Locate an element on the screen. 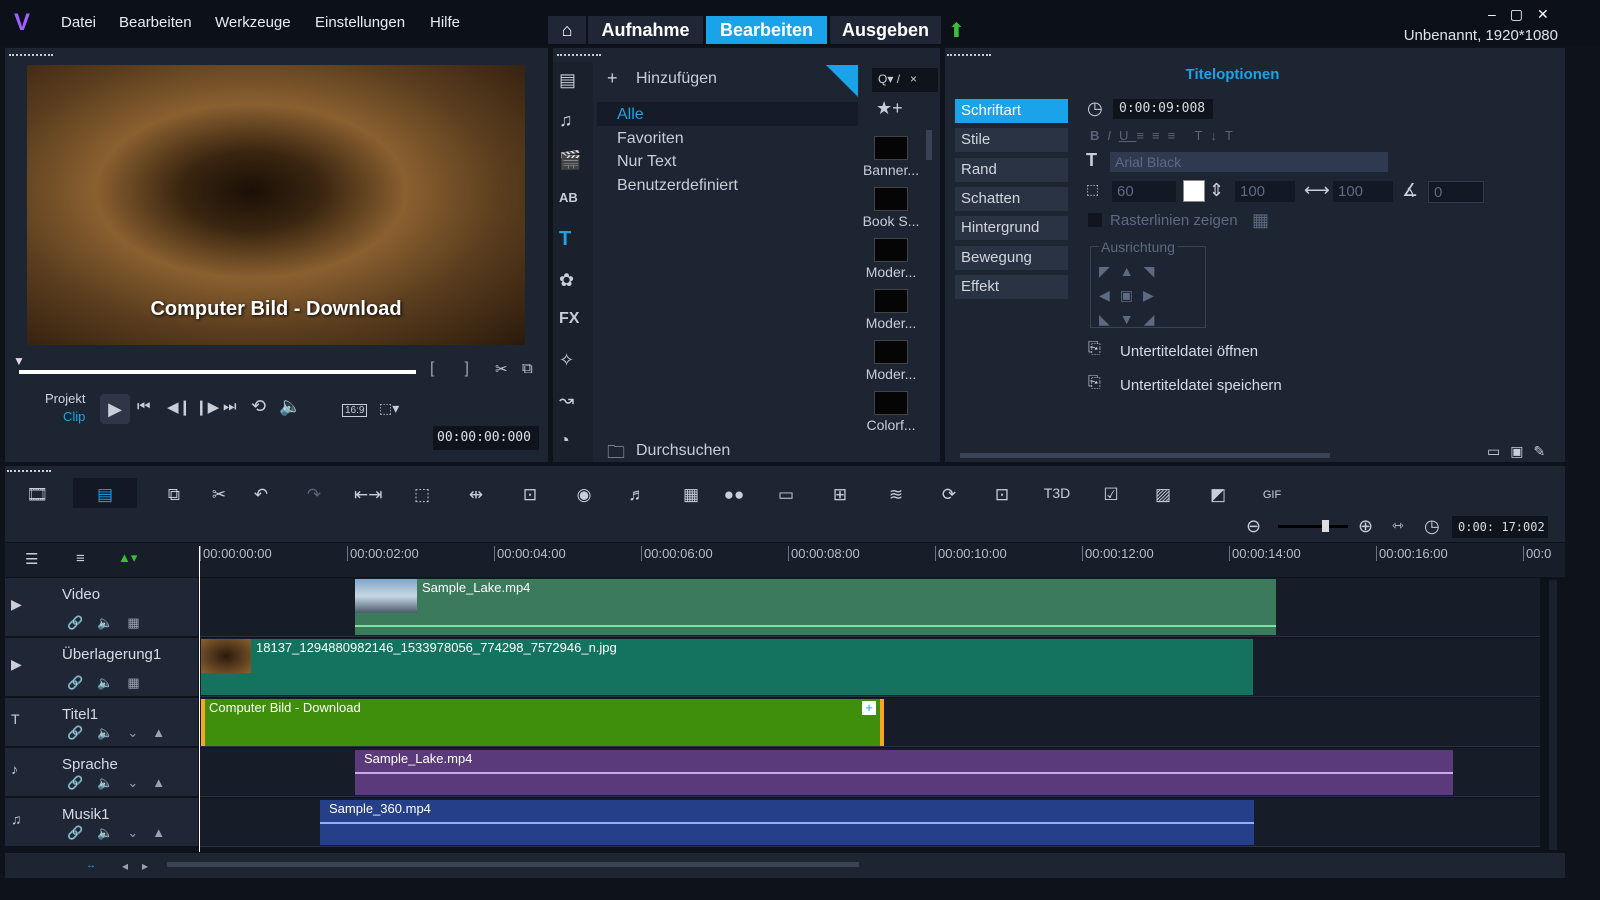  menu-einstellungen: Einstellungen is located at coordinates (360, 22).